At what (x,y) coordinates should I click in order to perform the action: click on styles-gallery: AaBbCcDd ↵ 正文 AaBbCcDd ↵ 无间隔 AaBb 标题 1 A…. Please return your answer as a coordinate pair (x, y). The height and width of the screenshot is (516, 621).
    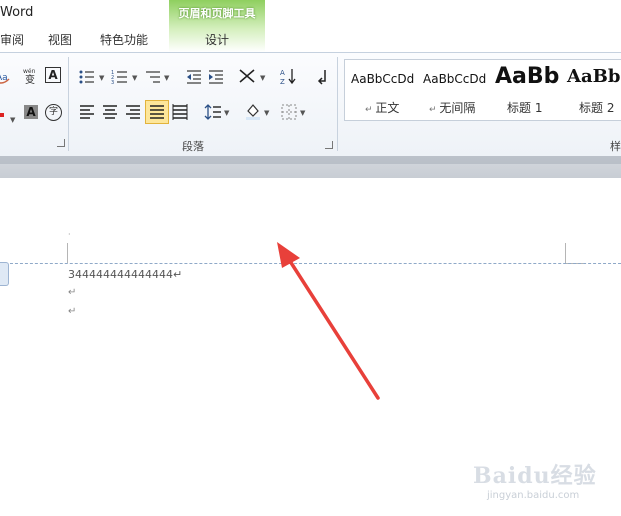
    Looking at the image, I should click on (482, 90).